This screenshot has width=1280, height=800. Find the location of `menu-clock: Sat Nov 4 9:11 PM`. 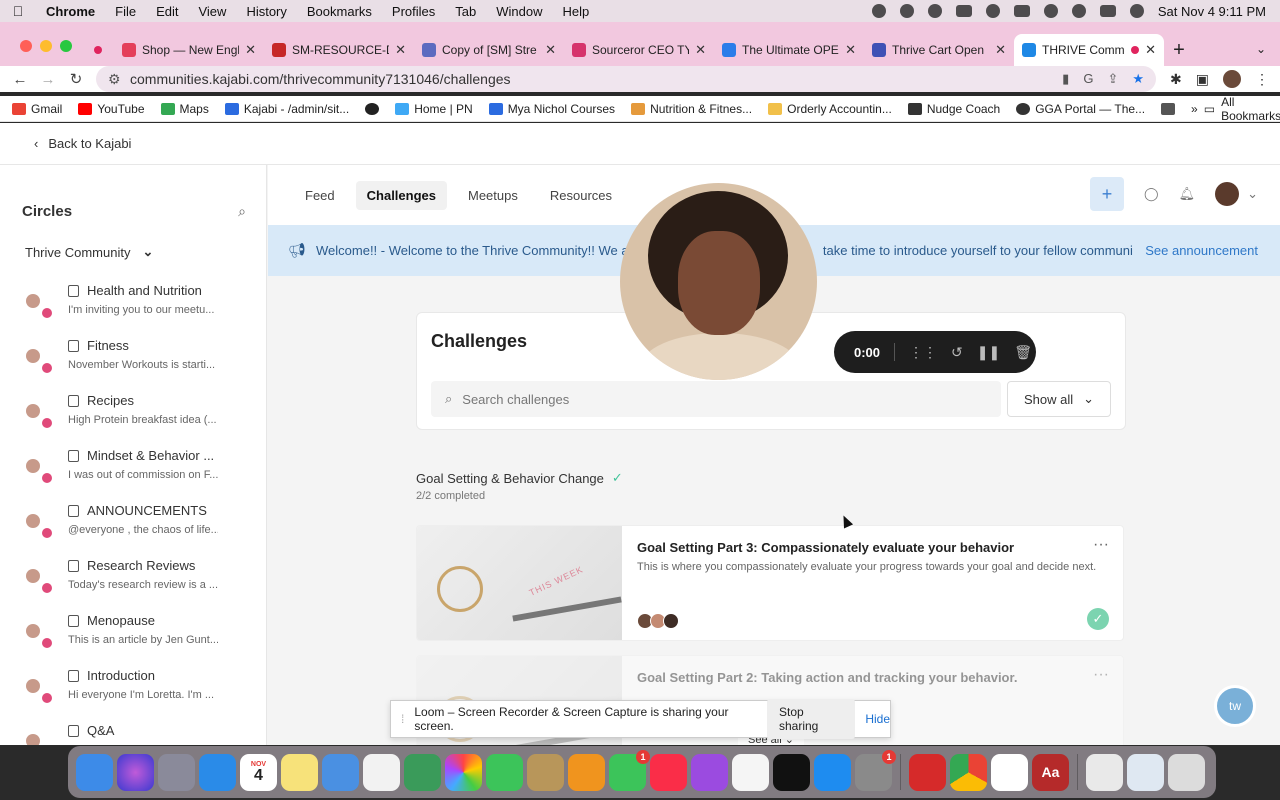

menu-clock: Sat Nov 4 9:11 PM is located at coordinates (1212, 11).